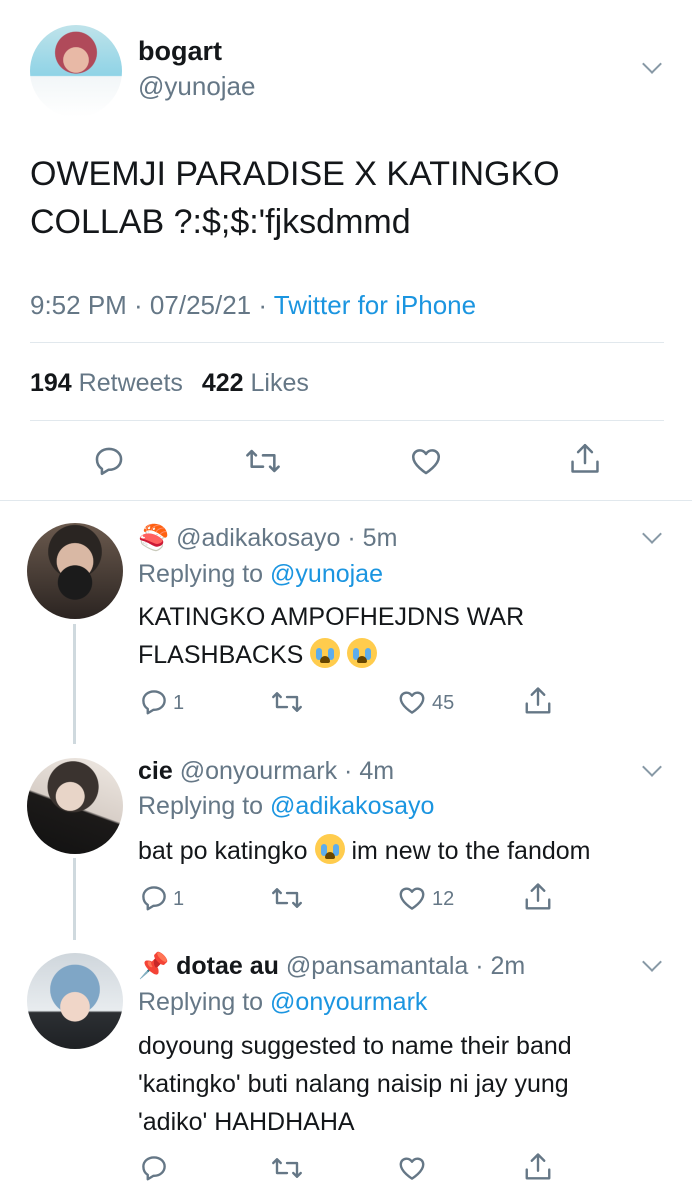  I want to click on reply-header: 📌 dotae au @pansamantala · 2m, so click(331, 966).